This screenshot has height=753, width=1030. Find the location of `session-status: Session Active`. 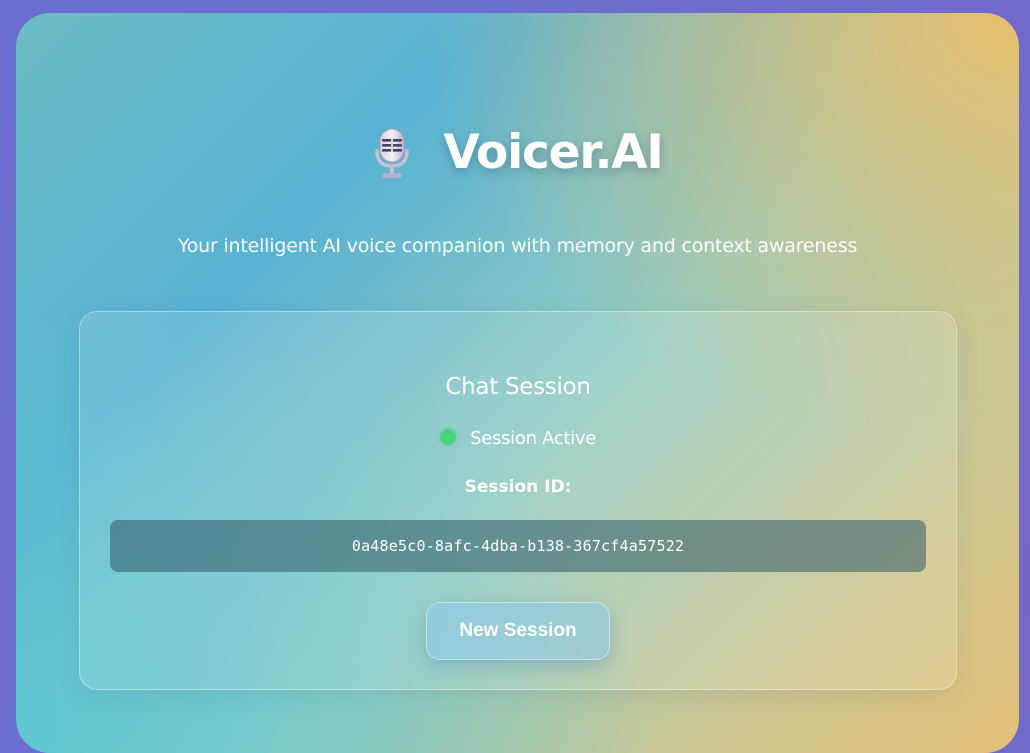

session-status: Session Active is located at coordinates (518, 438).